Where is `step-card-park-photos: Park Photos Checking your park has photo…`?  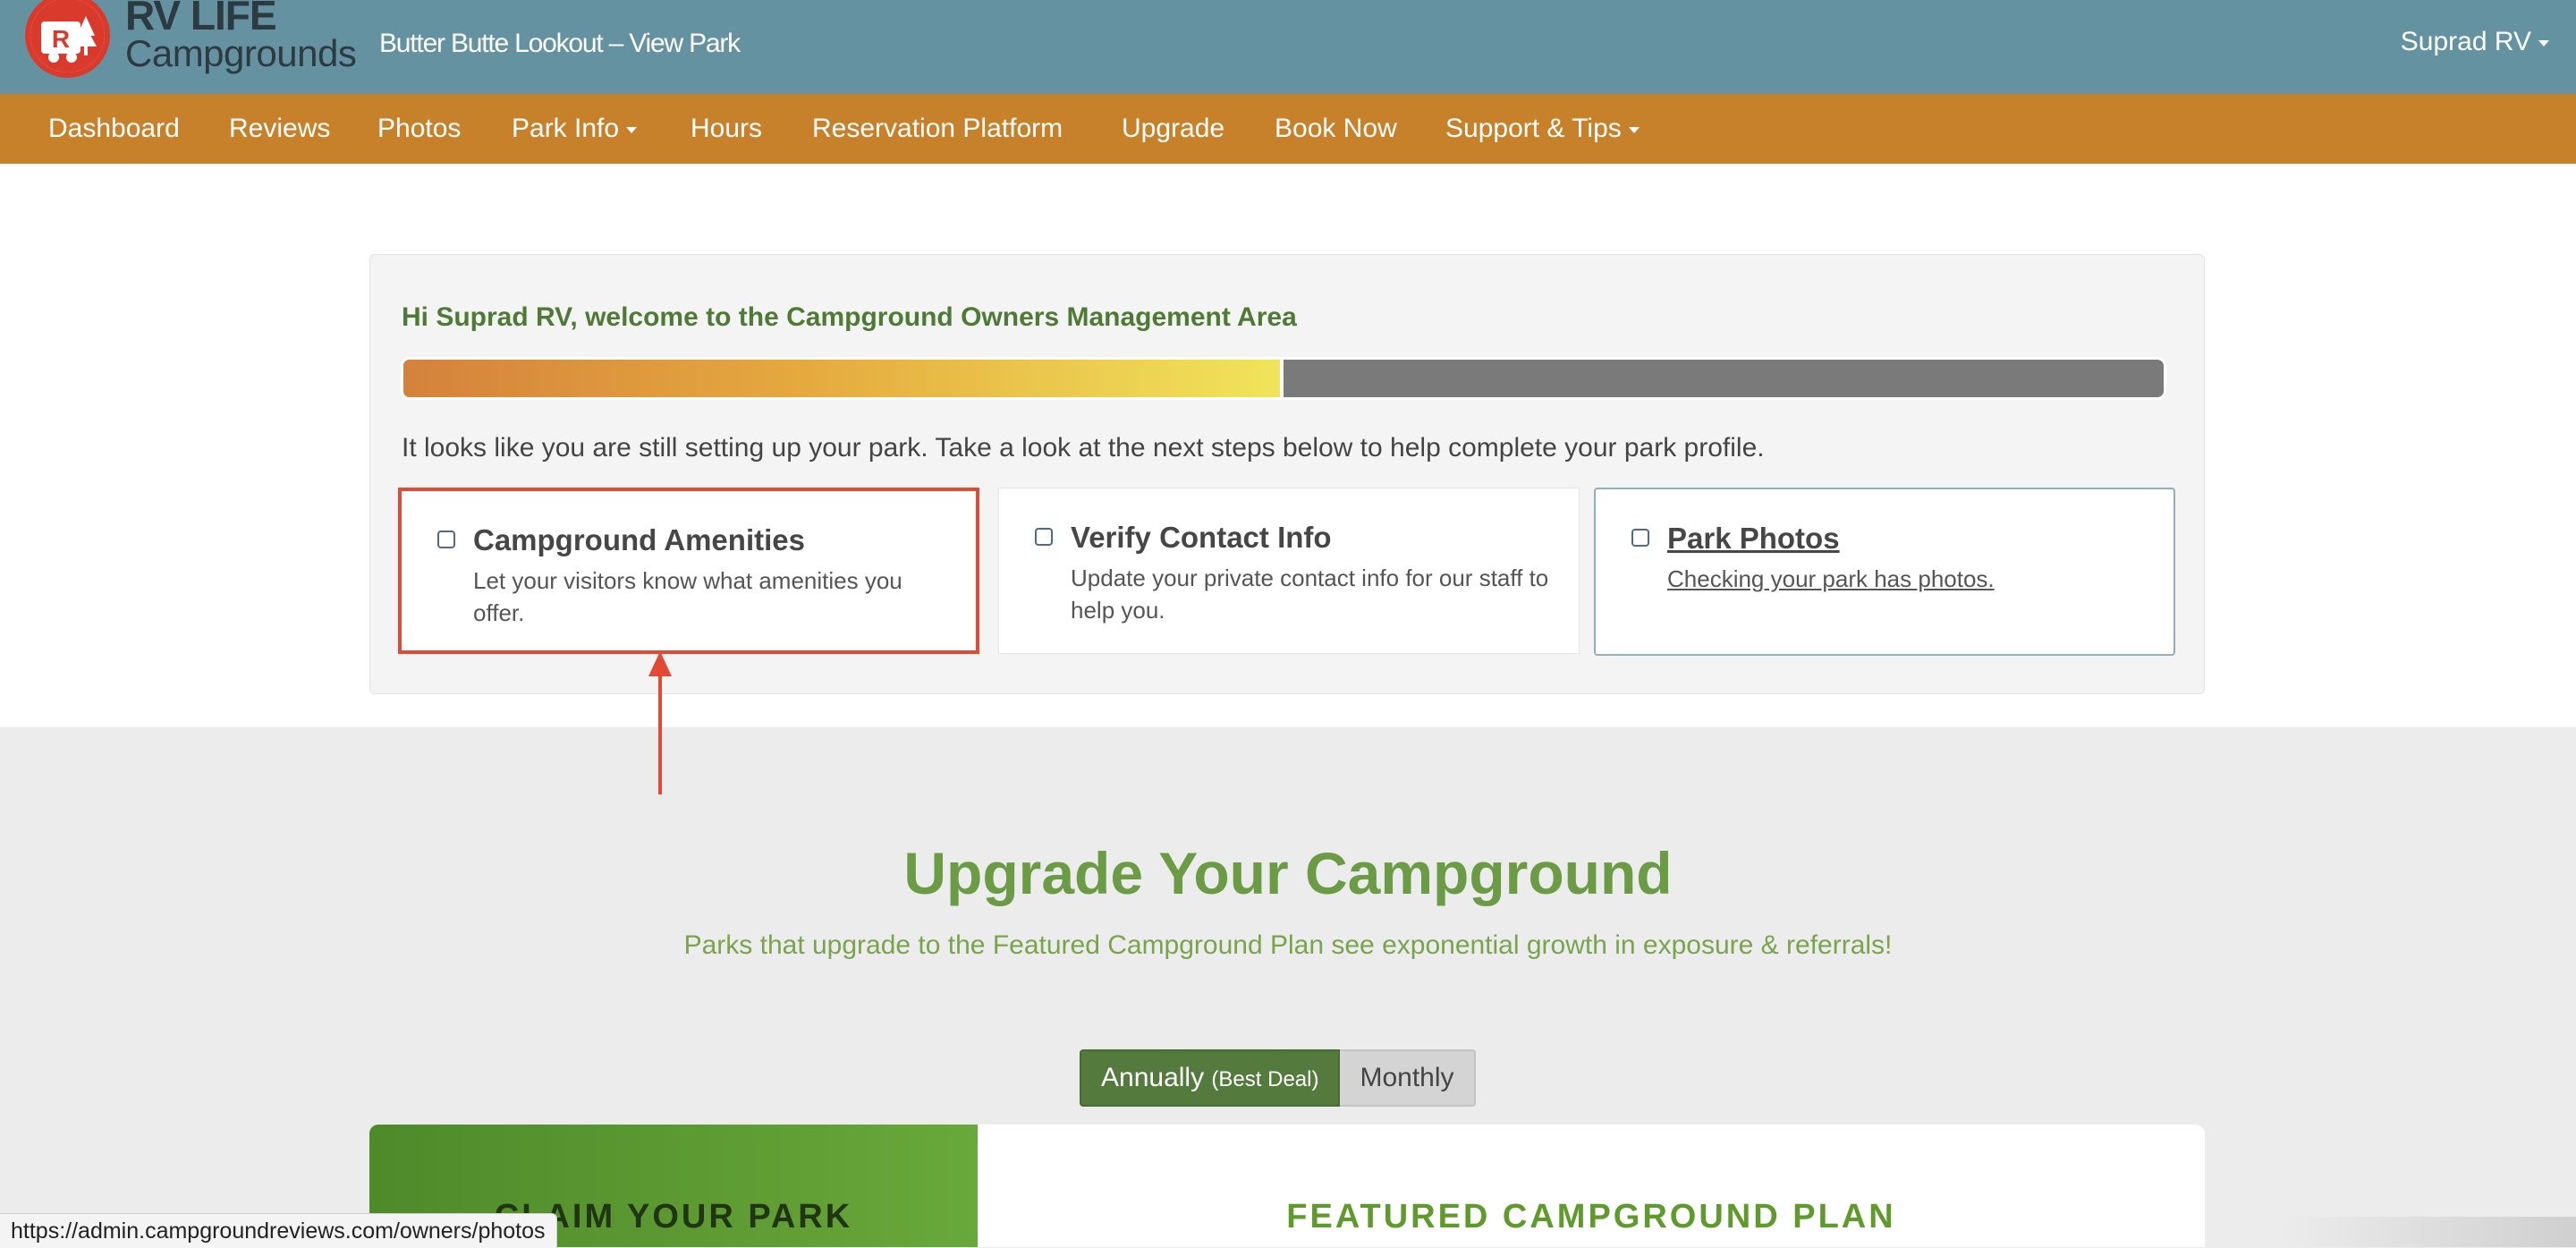 step-card-park-photos: Park Photos Checking your park has photo… is located at coordinates (1884, 572).